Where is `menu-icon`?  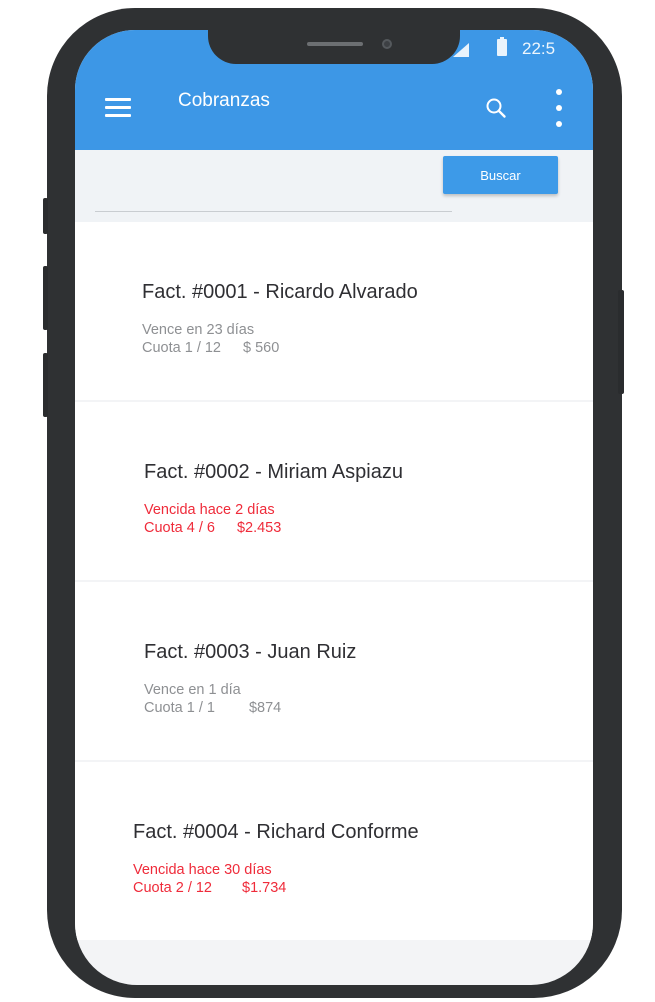 menu-icon is located at coordinates (118, 108).